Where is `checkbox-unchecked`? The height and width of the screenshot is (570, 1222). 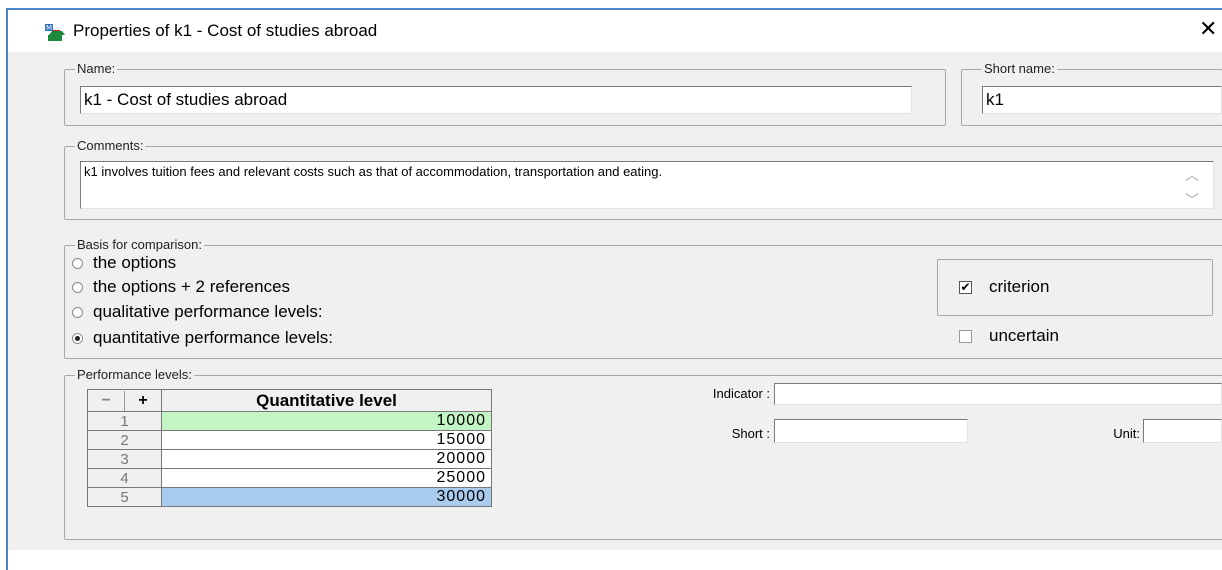 checkbox-unchecked is located at coordinates (965, 336).